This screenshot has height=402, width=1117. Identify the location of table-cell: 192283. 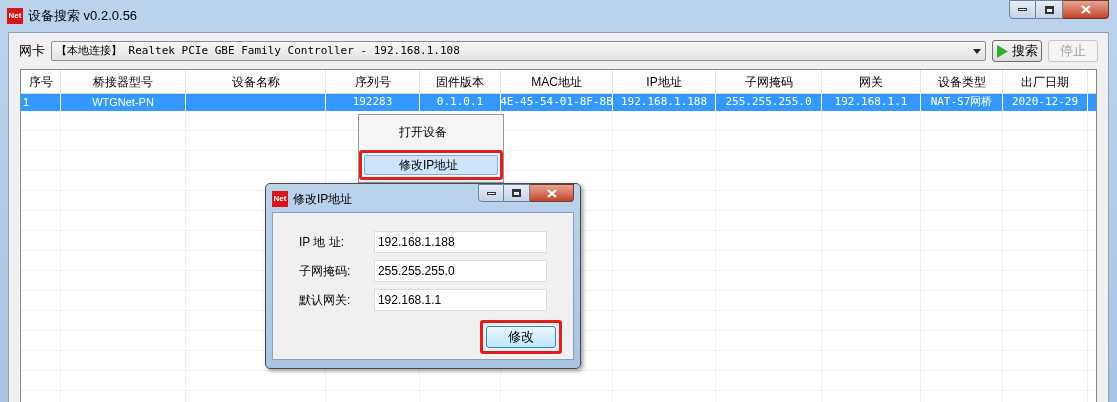
(372, 102).